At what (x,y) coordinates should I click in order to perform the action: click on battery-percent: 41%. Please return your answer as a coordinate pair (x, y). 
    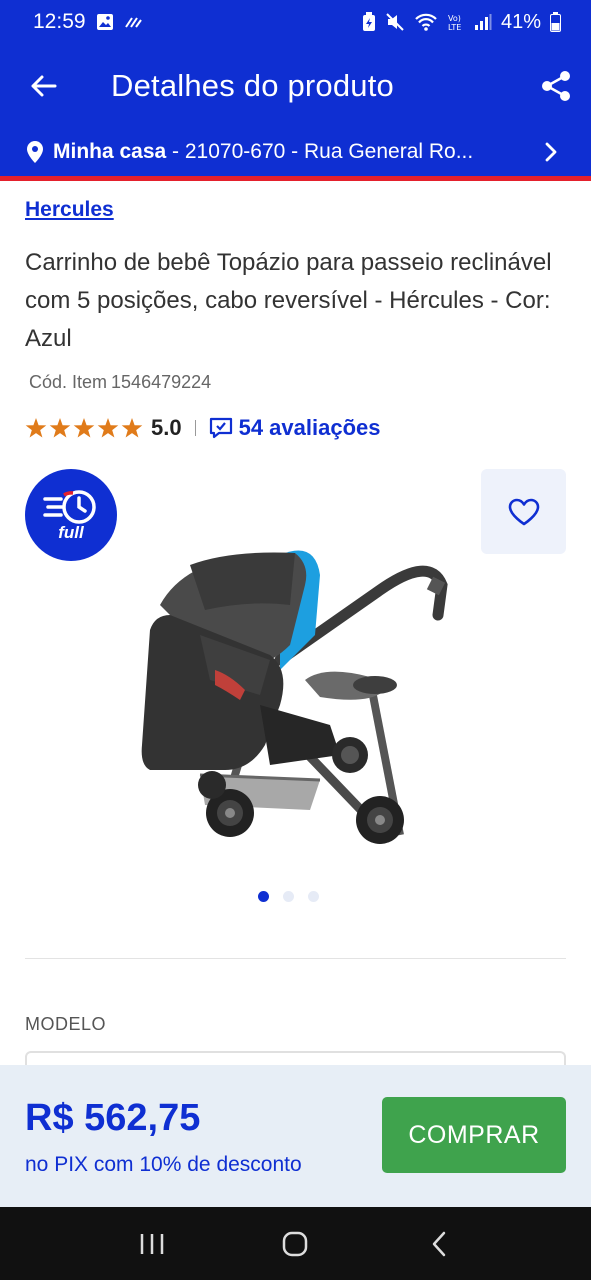
    Looking at the image, I should click on (520, 21).